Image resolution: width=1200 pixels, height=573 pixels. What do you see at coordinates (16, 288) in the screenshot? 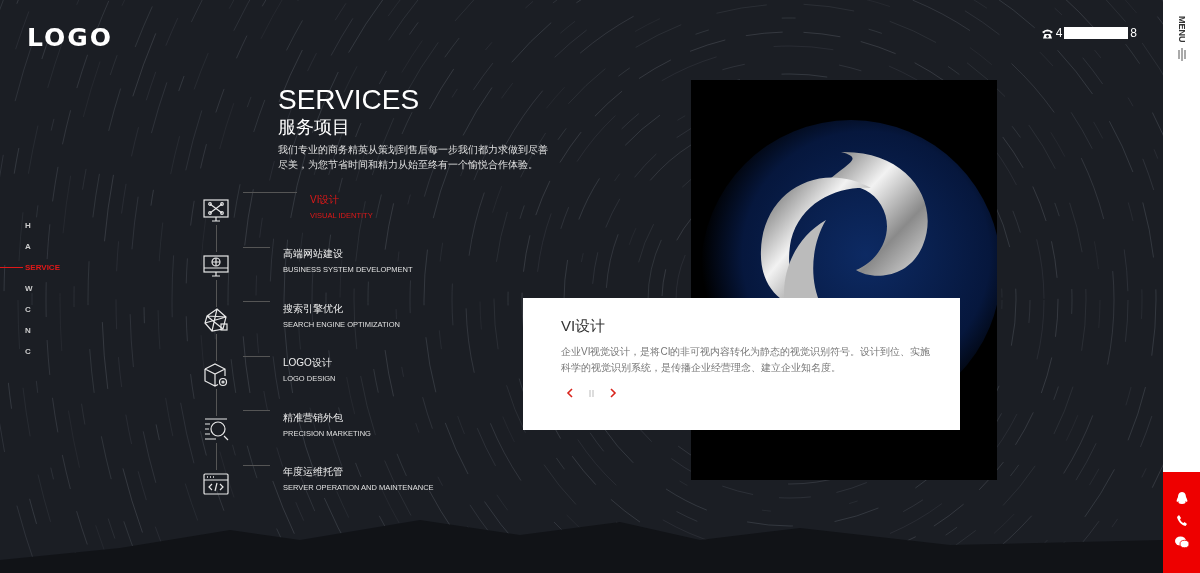
I see `side-nav-item: W` at bounding box center [16, 288].